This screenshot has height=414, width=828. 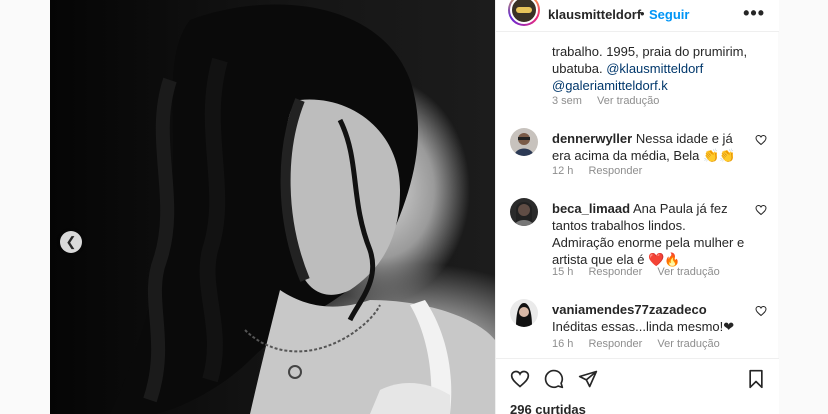 I want to click on comment-meta: 15 h Responder Ver tradução, so click(x=642, y=272).